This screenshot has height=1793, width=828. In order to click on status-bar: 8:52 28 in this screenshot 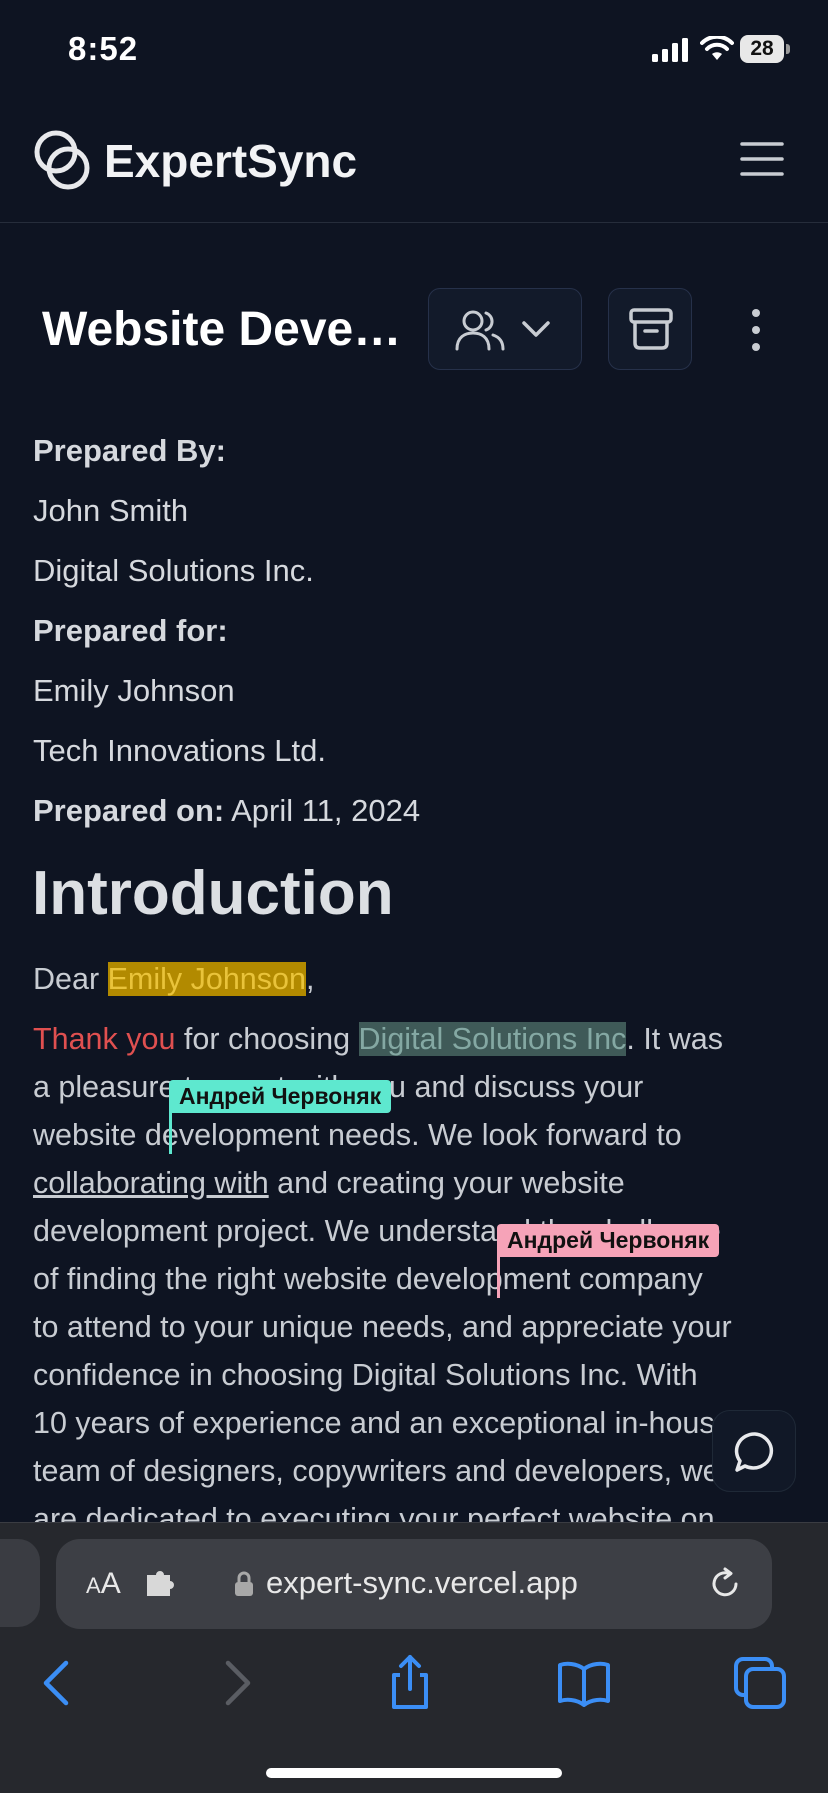, I will do `click(414, 50)`.